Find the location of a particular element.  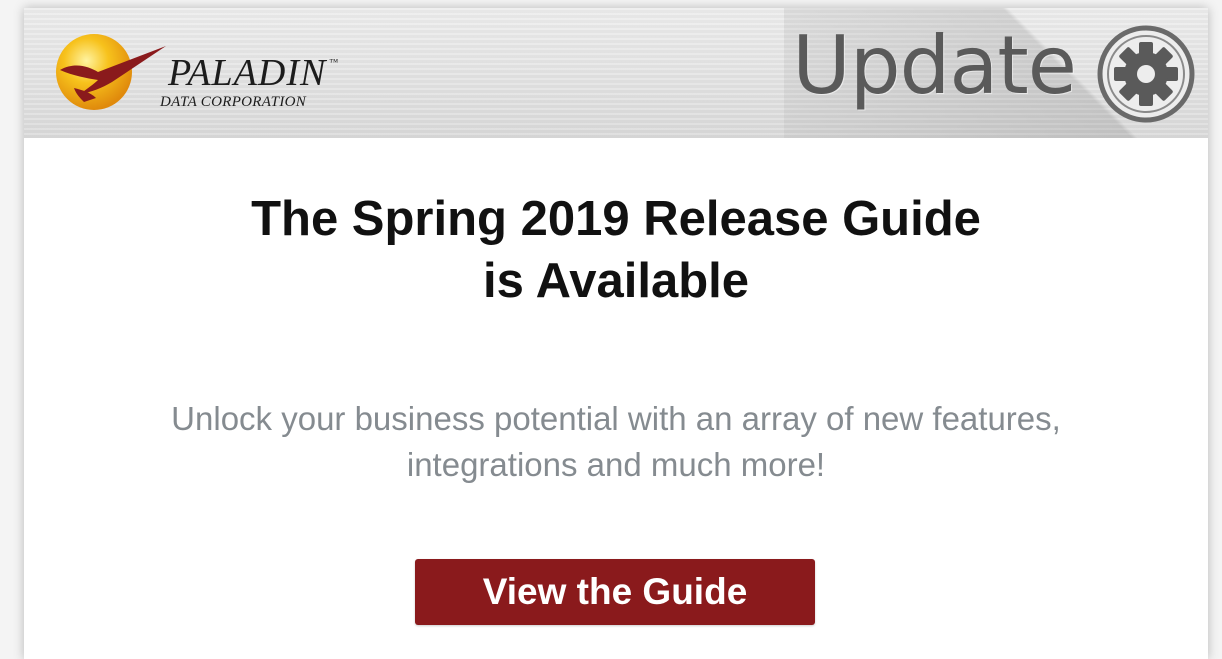

gear-icon is located at coordinates (1146, 74).